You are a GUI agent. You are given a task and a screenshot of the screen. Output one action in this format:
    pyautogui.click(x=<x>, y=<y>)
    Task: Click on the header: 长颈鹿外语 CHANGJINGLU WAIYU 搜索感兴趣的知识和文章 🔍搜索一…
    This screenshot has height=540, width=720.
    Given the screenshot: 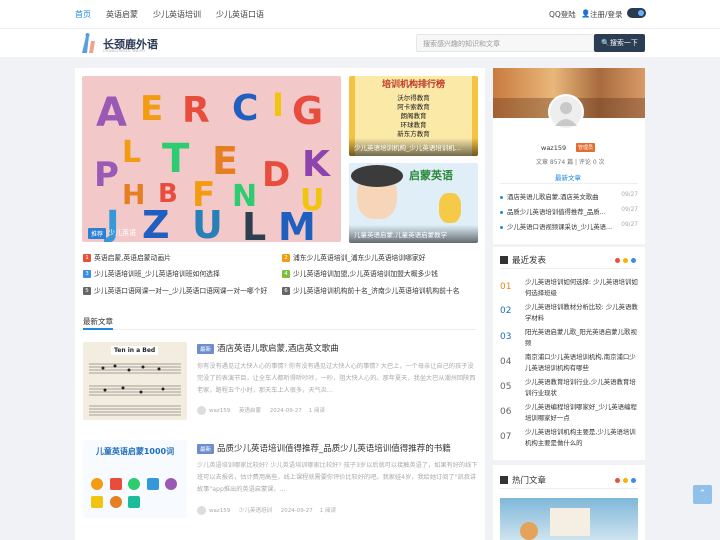 What is the action you would take?
    pyautogui.click(x=360, y=42)
    